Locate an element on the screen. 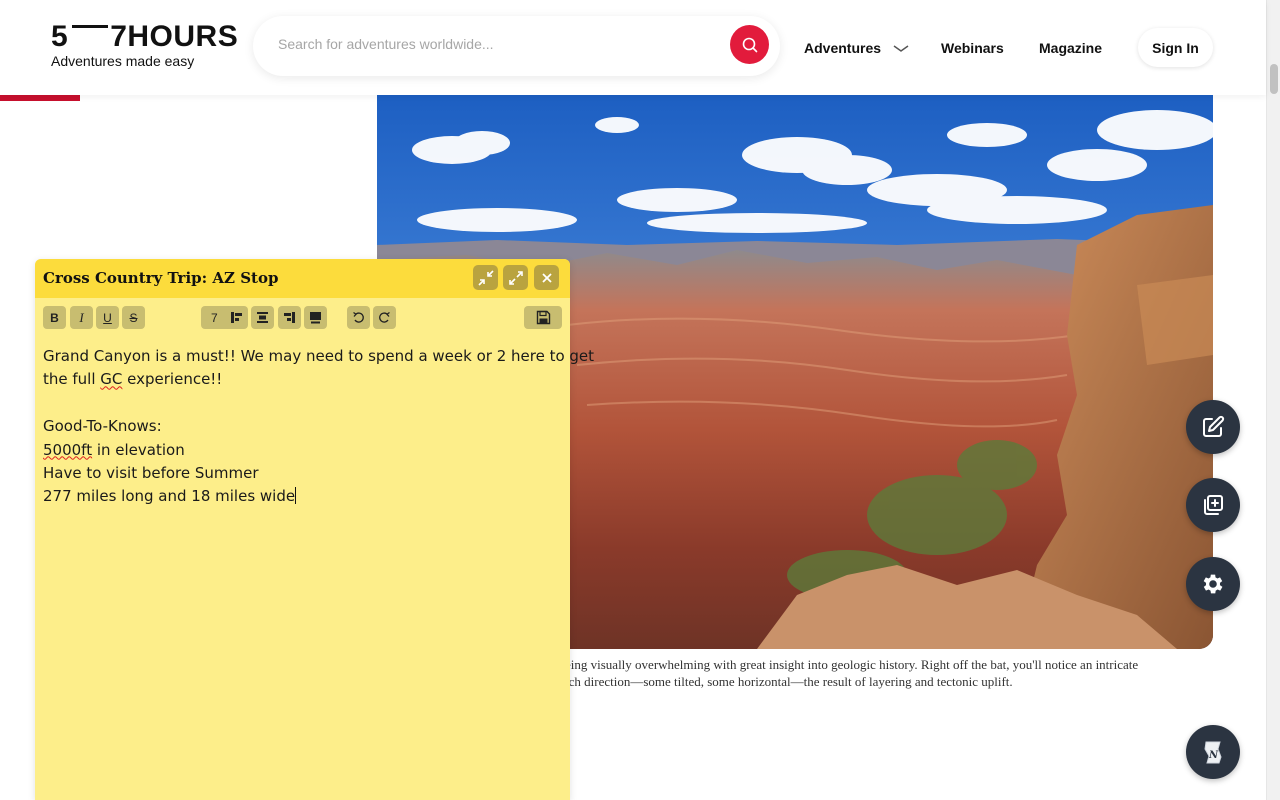  sign-in-button: Sign In is located at coordinates (1175, 47).